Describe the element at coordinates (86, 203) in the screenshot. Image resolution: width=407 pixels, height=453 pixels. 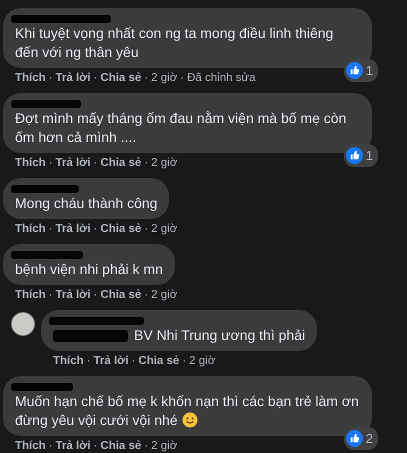
I see `comment-text: Mong cháu thành công` at that location.